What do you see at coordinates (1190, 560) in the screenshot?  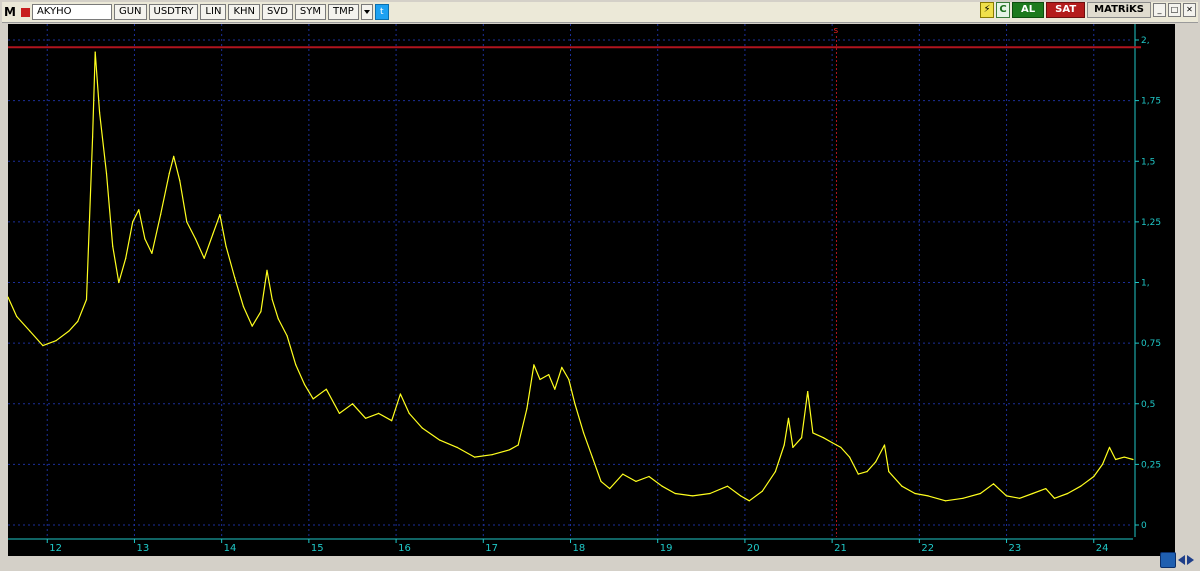 I see `arrow-right-icon` at bounding box center [1190, 560].